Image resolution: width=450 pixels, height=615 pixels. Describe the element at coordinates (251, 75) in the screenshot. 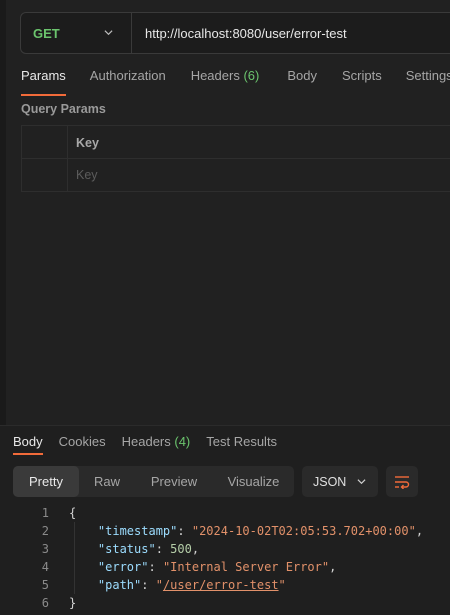

I see `tab-count: (6)` at that location.